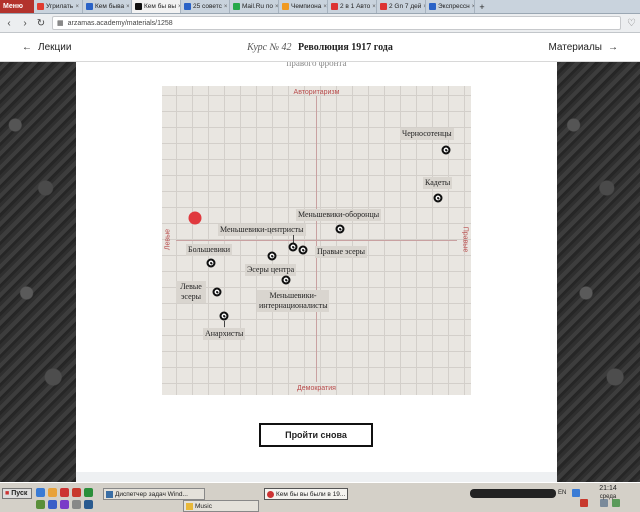 The image size is (640, 512). Describe the element at coordinates (482, 6) in the screenshot. I see `new-tab-button: +` at that location.